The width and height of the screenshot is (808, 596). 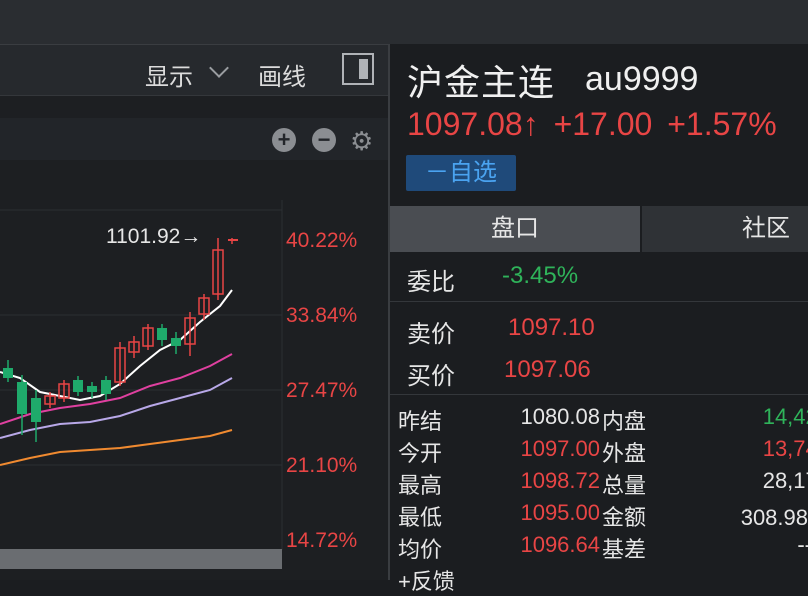 What do you see at coordinates (785, 480) in the screenshot?
I see `volume-value: 28,175` at bounding box center [785, 480].